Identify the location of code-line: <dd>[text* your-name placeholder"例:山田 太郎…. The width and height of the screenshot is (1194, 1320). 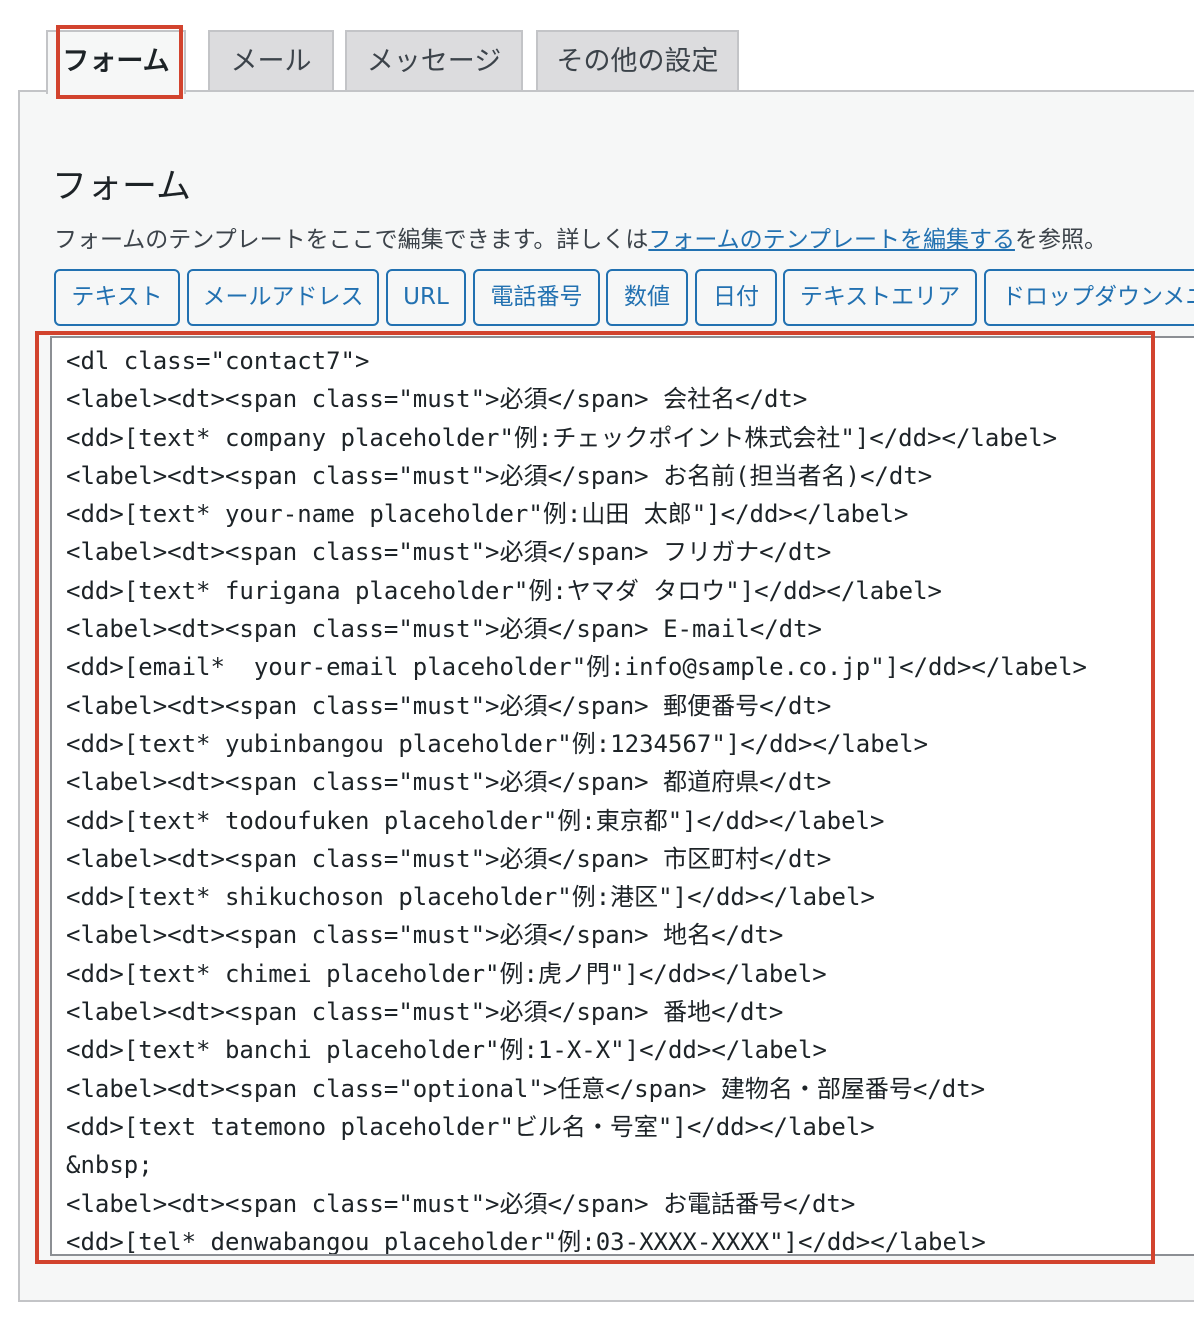
(487, 514).